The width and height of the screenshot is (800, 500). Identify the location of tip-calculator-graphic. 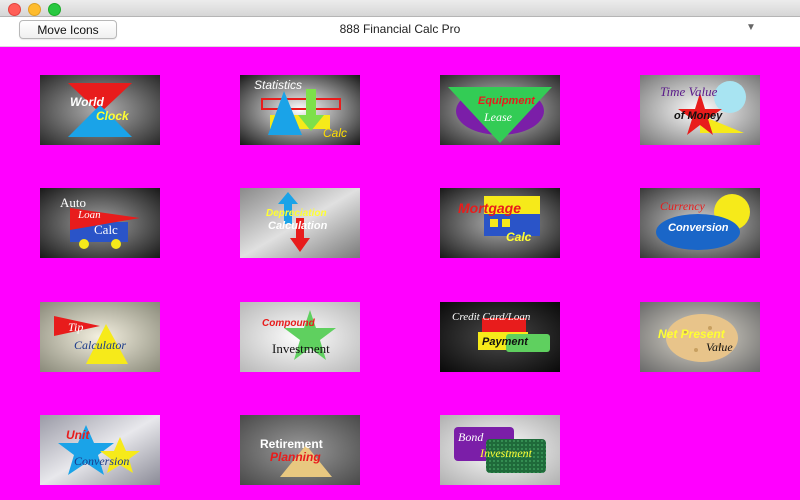
(100, 337).